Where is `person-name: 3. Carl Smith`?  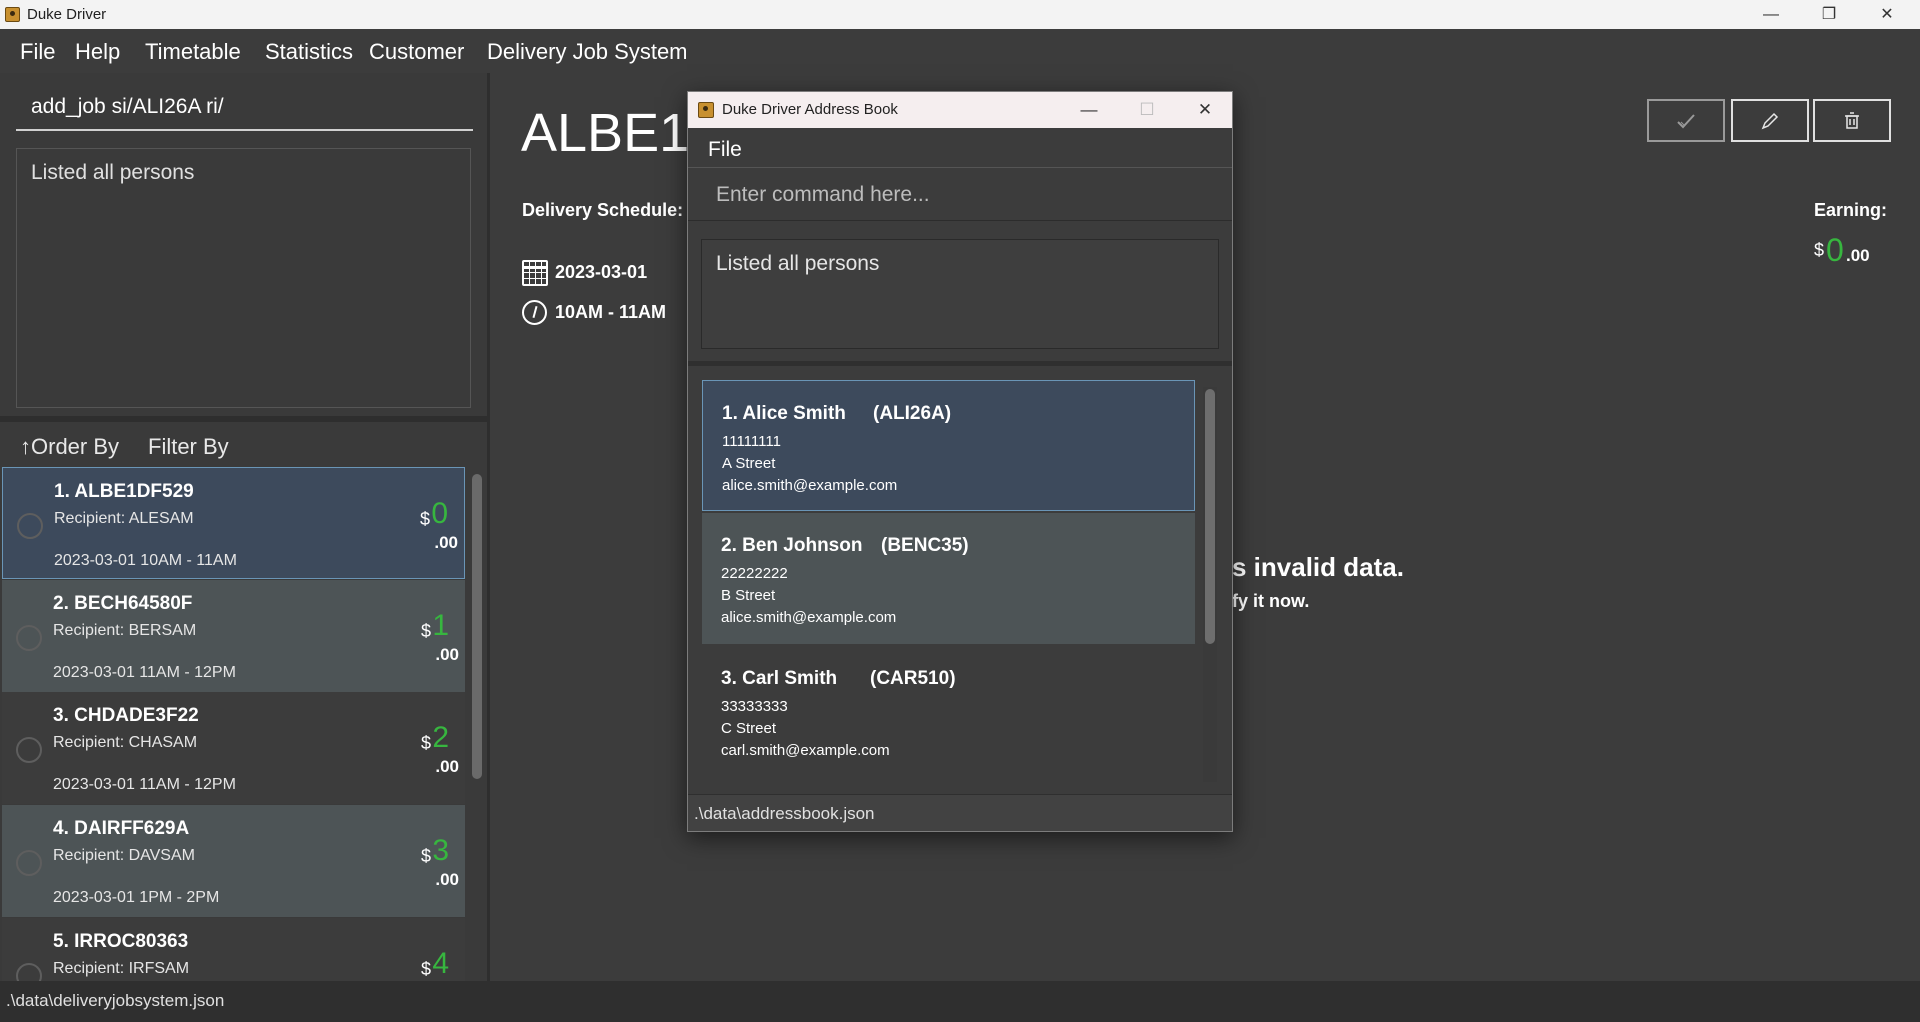
person-name: 3. Carl Smith is located at coordinates (779, 678).